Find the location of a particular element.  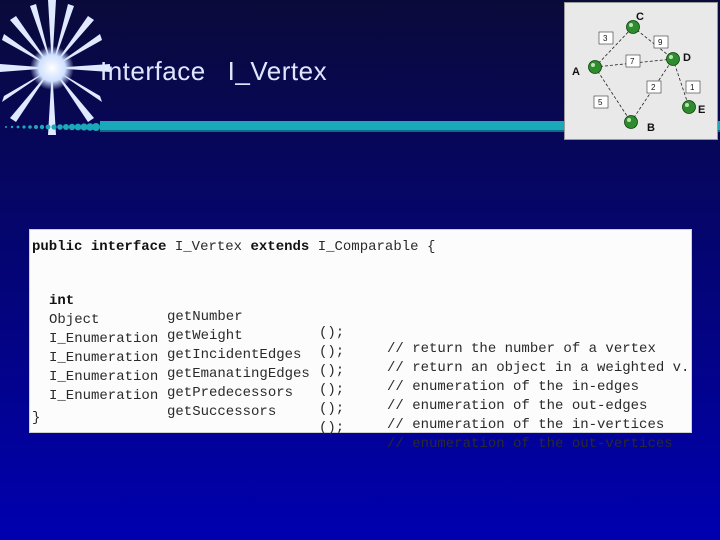

code-keyword: interface is located at coordinates (128, 247).